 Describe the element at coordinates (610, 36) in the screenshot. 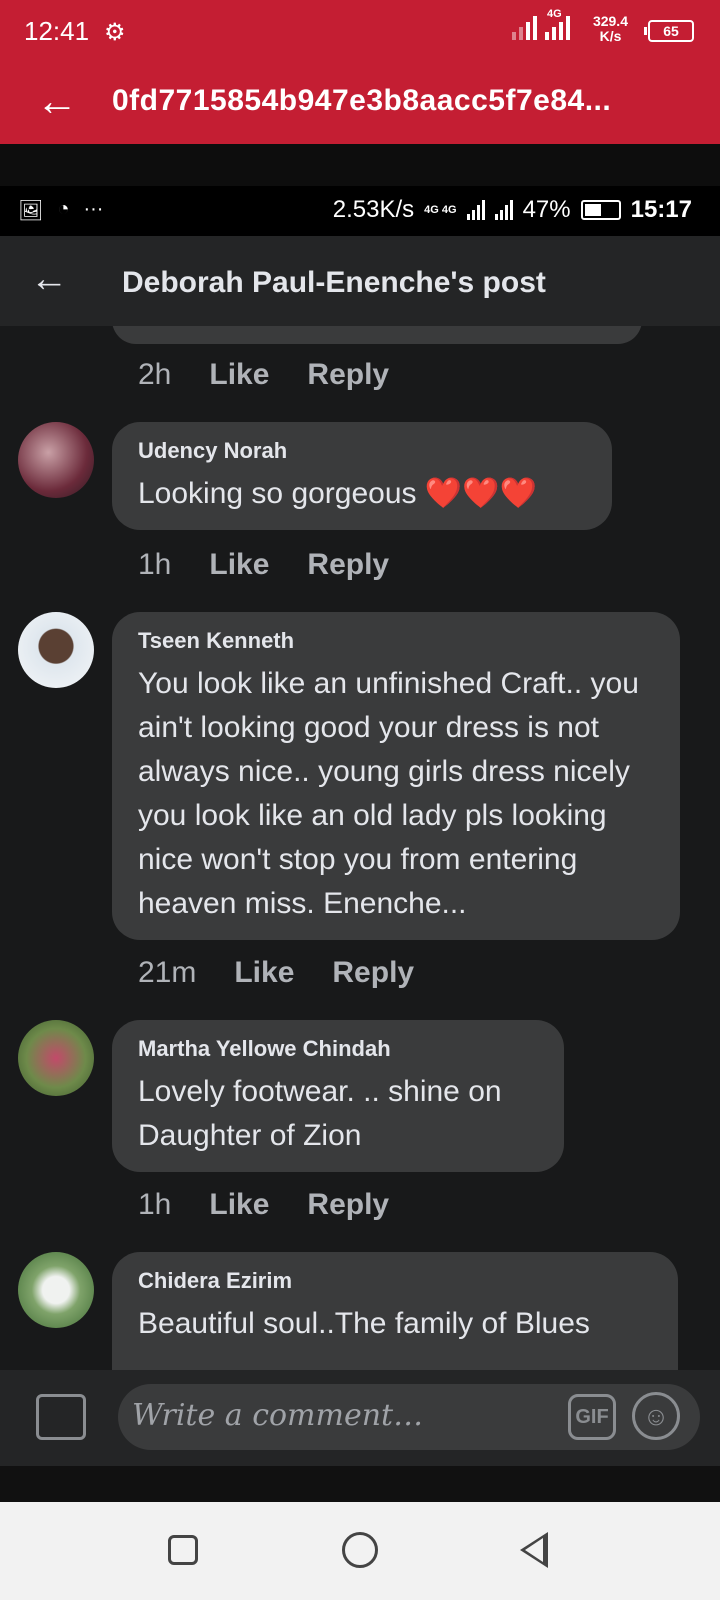

I see `net-speed-unit: K/s` at that location.